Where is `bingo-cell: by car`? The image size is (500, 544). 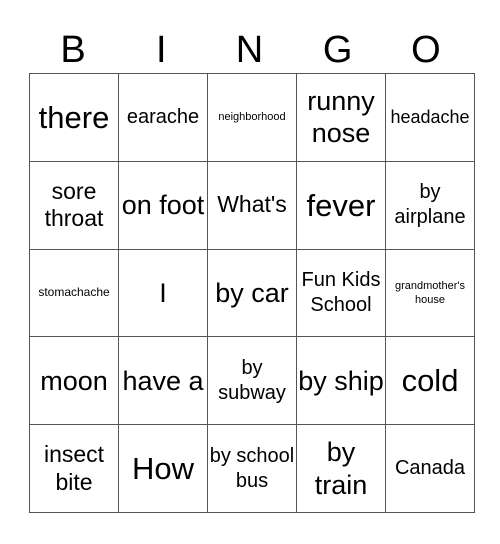 bingo-cell: by car is located at coordinates (252, 293).